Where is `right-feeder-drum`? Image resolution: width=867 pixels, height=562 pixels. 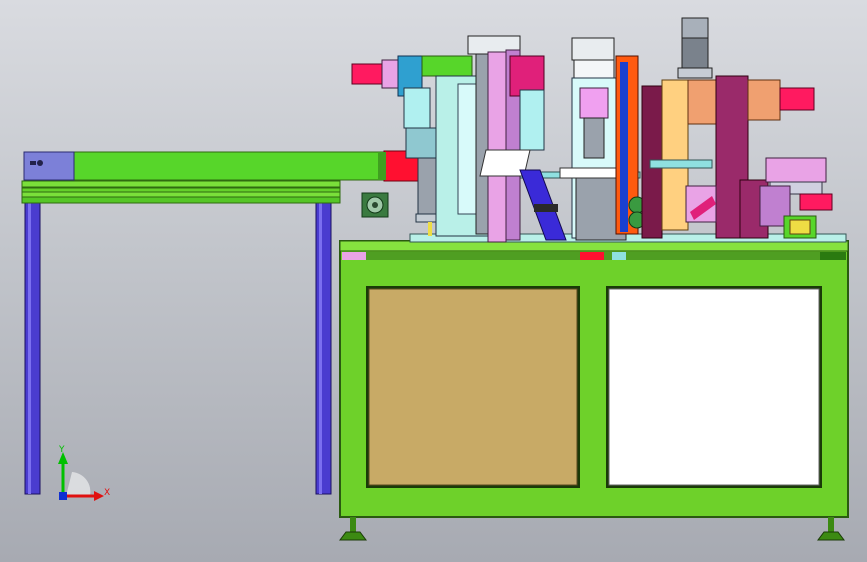 right-feeder-drum is located at coordinates (796, 170).